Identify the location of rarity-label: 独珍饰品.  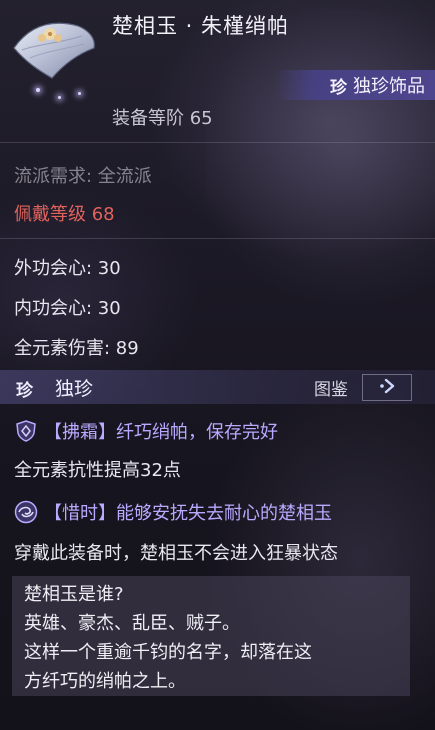
(389, 86).